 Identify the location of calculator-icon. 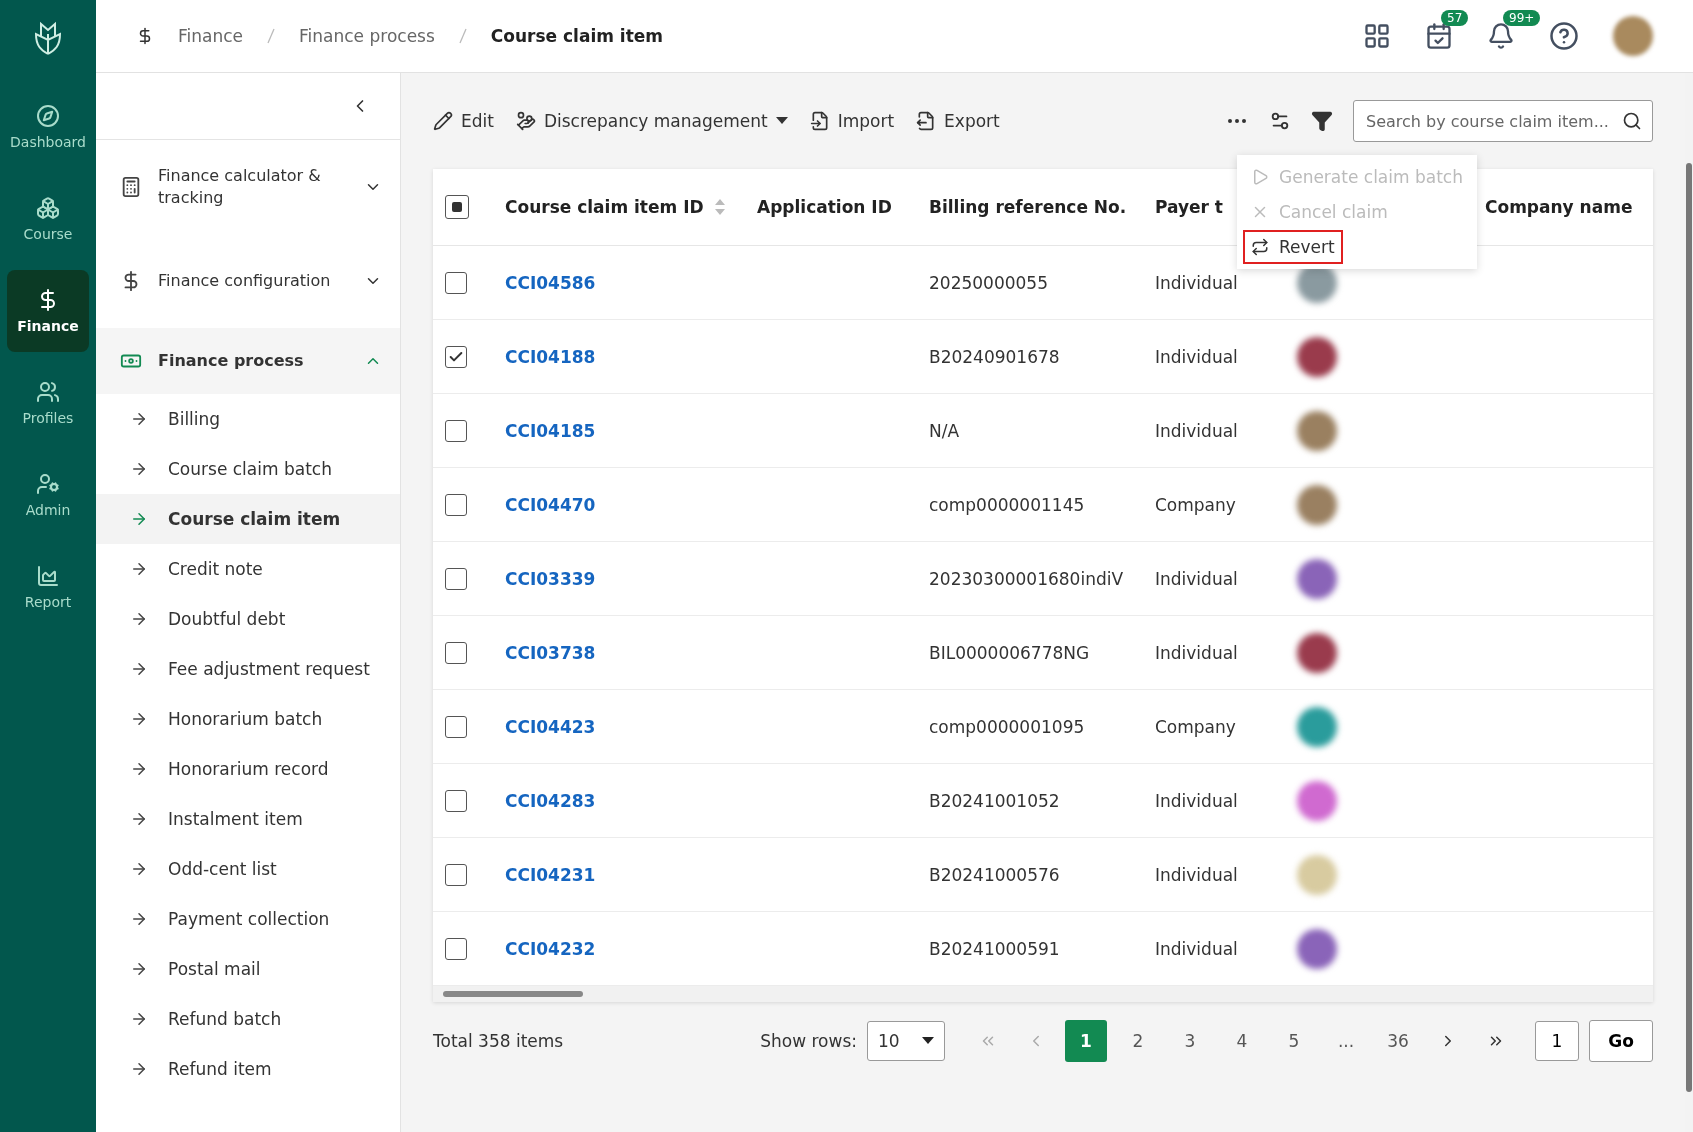
(131, 187).